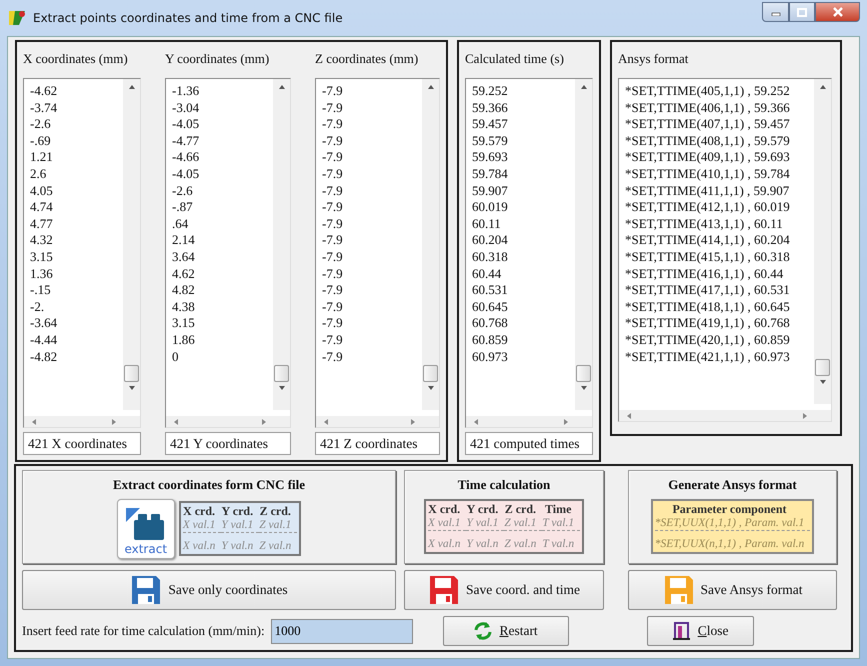  I want to click on table-cell: Z val.1, so click(278, 525).